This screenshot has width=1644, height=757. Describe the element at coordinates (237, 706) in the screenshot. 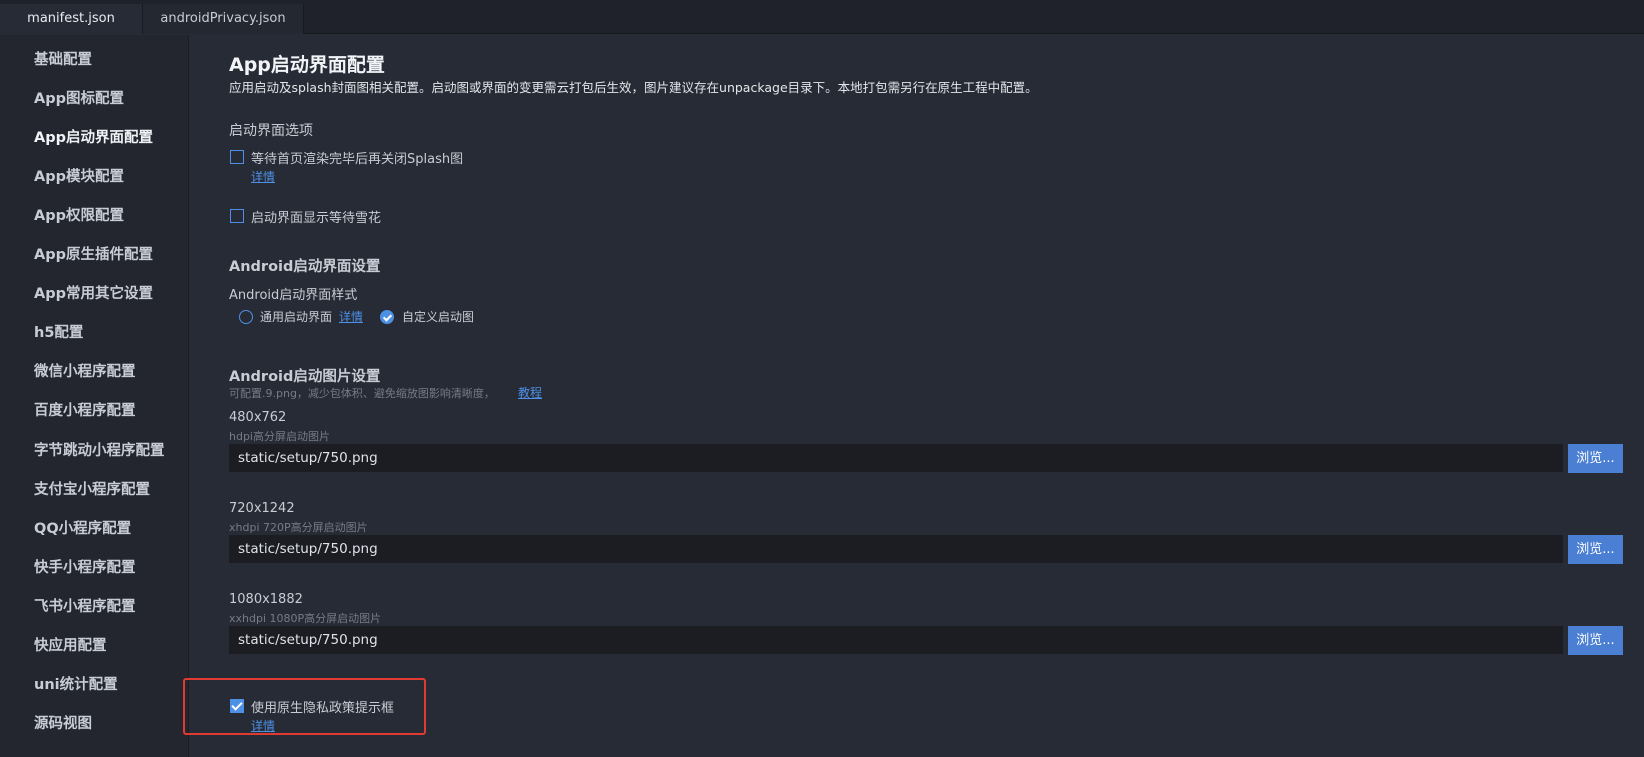

I see `checkbox-native-privacy` at that location.